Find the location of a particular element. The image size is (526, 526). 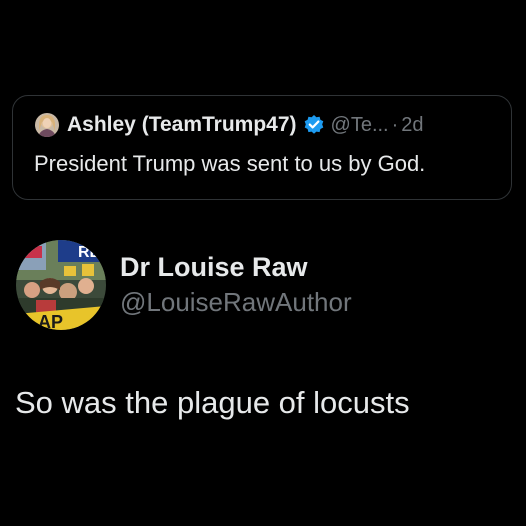

quoted-post-text: President Trump was sent to us by God. is located at coordinates (230, 163).